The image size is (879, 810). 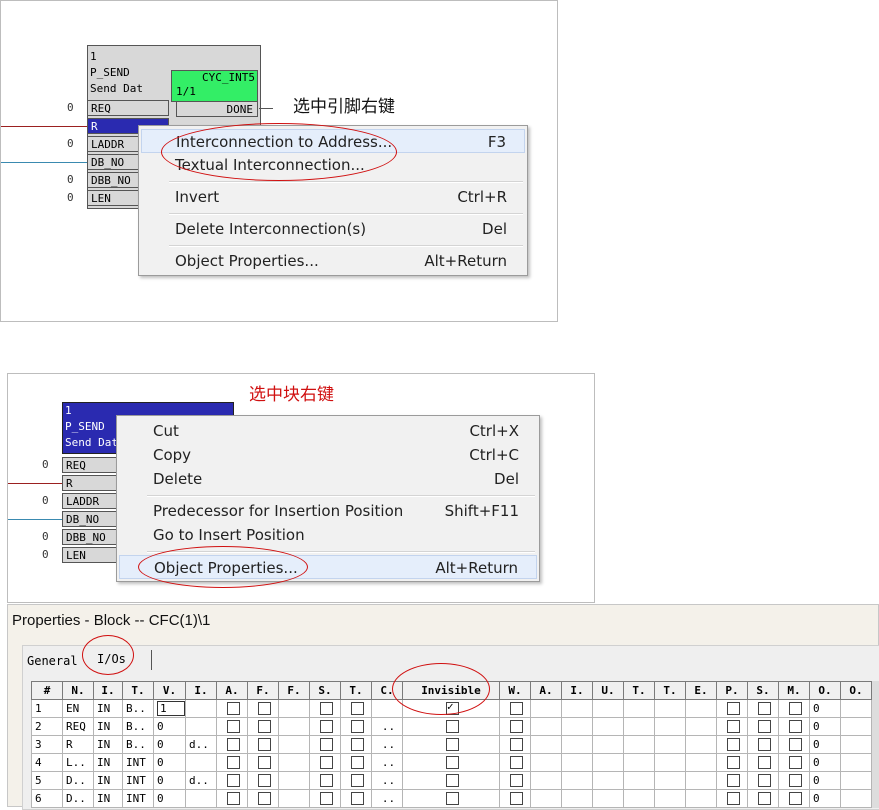 I want to click on column-header: O., so click(x=856, y=690).